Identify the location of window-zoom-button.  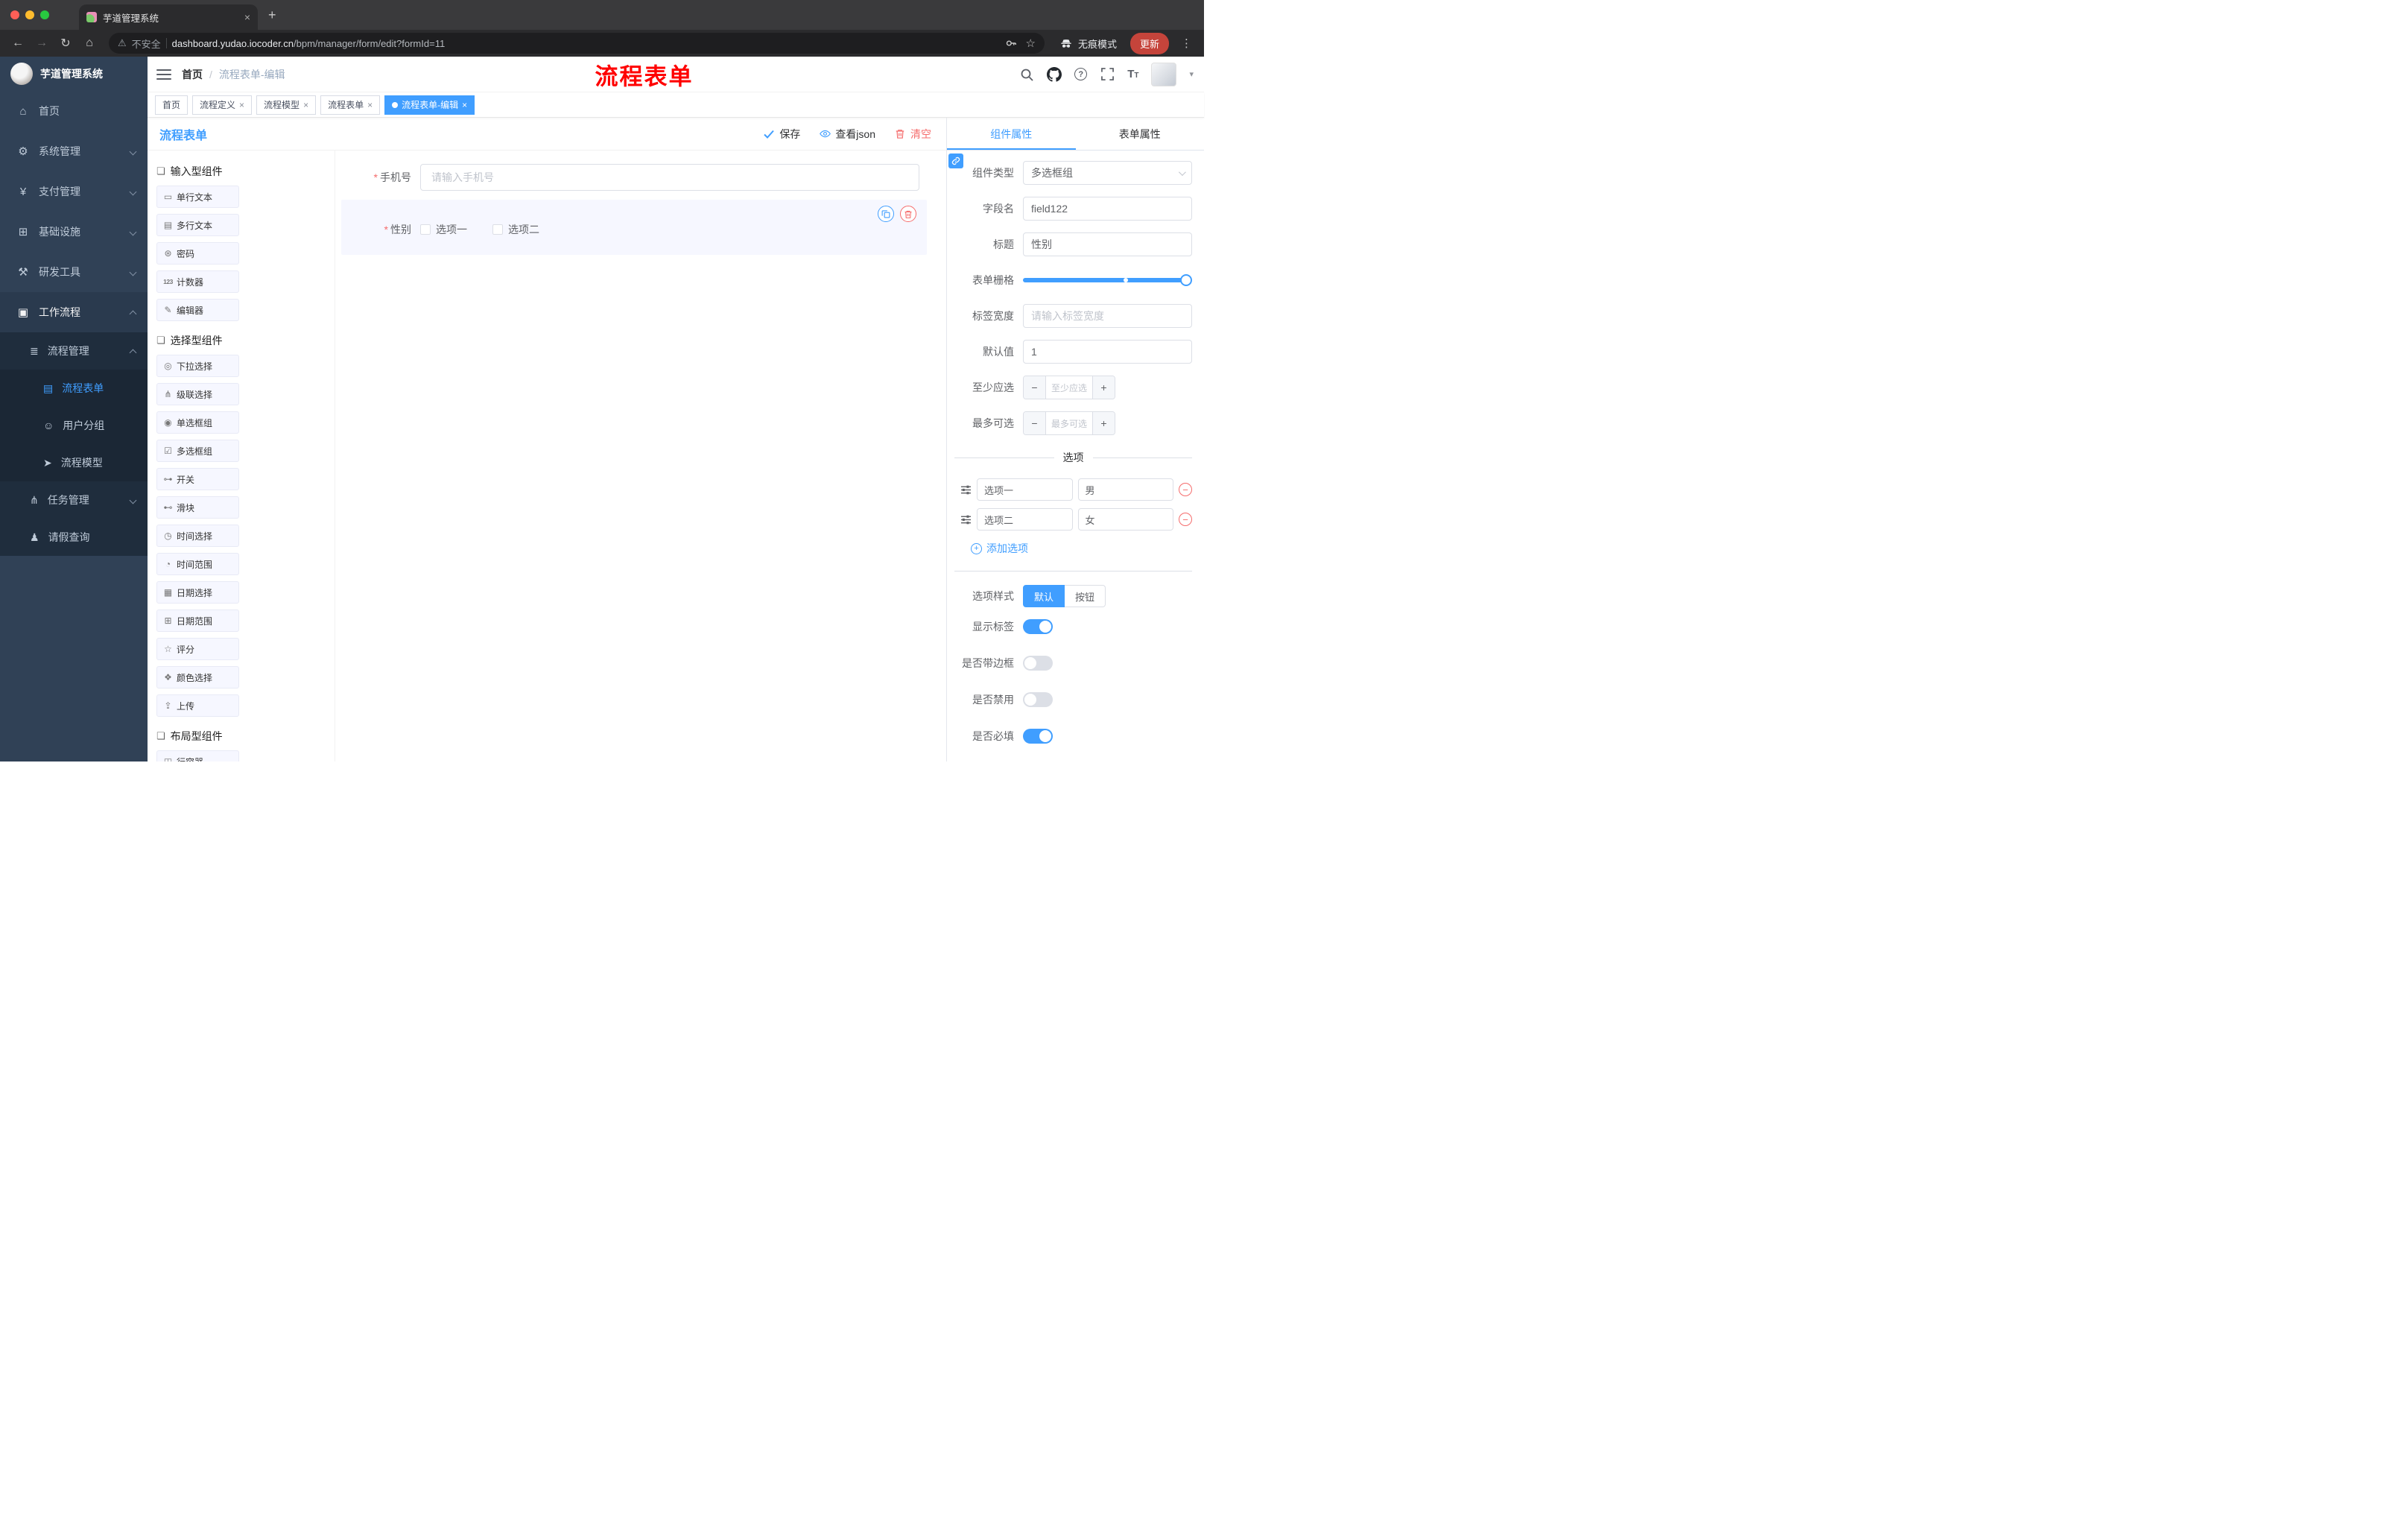
(44, 15).